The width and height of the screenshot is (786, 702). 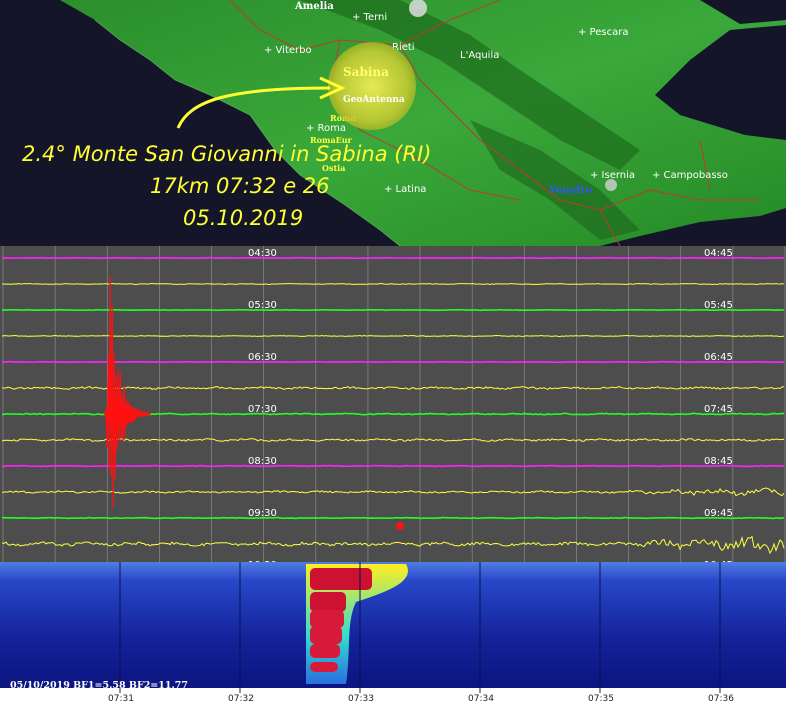 I want to click on row-label-left: 07:30, so click(x=262, y=409).